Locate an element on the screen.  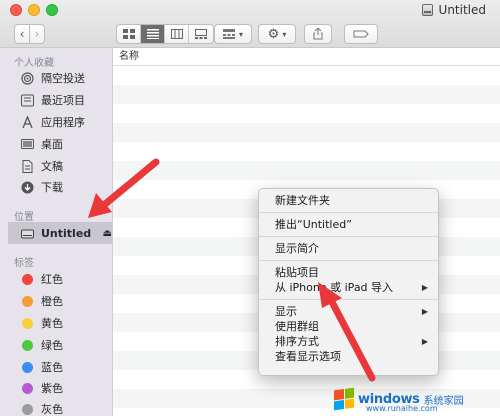
icon-grid-icon is located at coordinates (128, 34).